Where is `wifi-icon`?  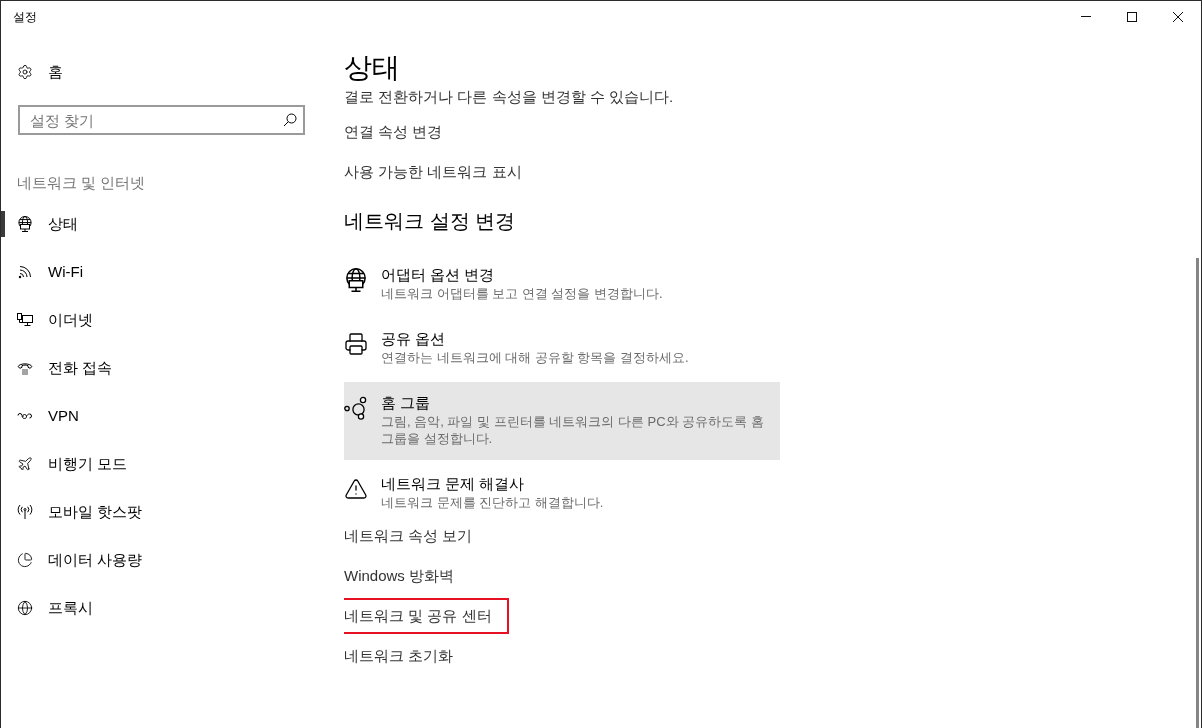 wifi-icon is located at coordinates (25, 272).